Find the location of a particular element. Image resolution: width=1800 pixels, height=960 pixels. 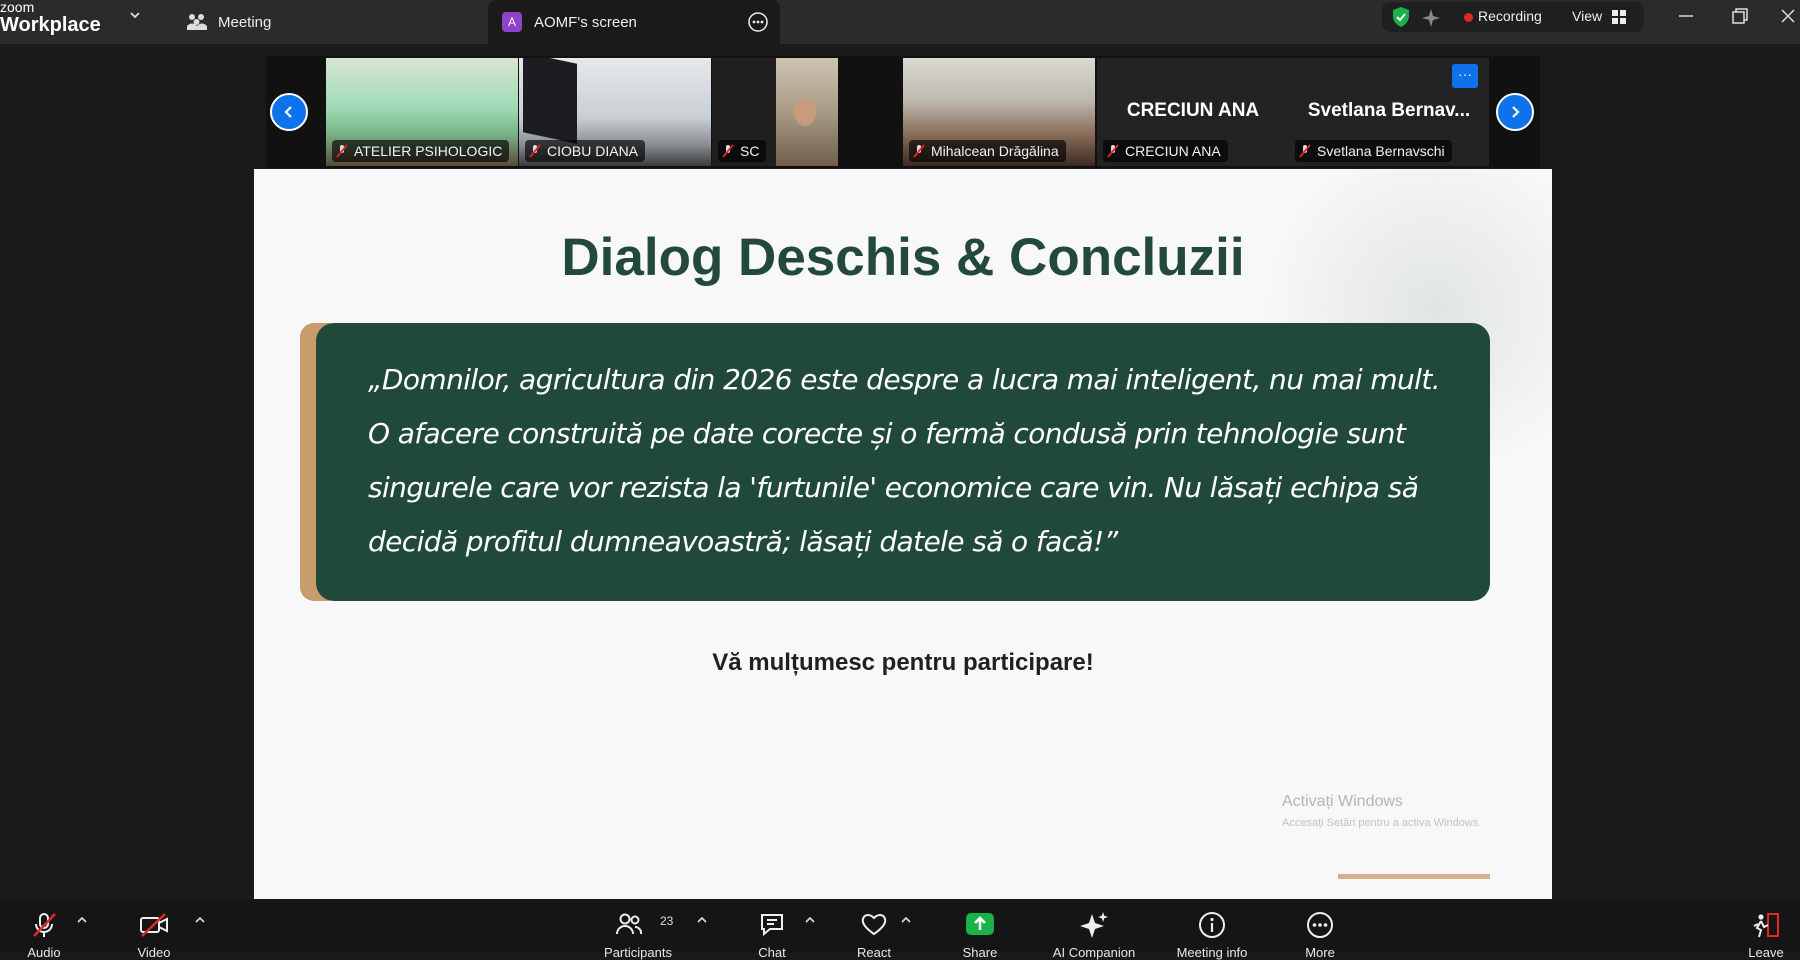

participant-display-name: CRECIUN ANA is located at coordinates (1193, 110).